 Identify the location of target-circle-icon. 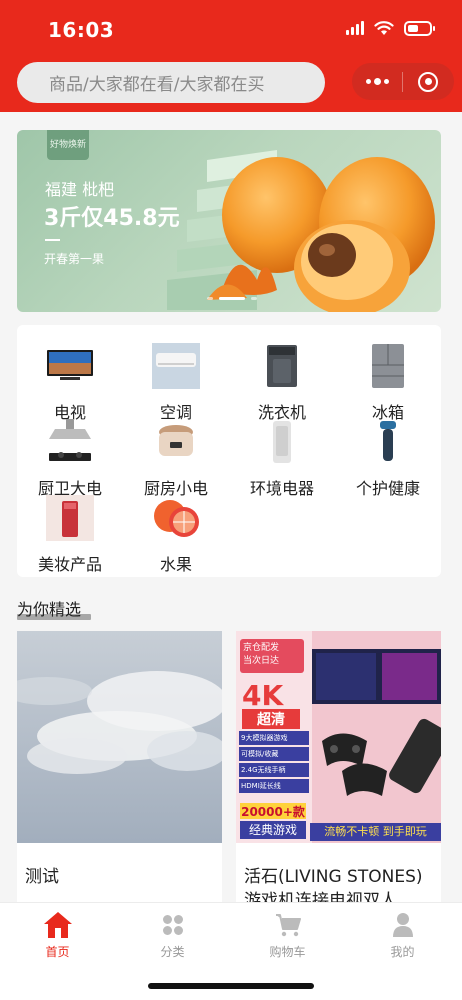
(428, 81).